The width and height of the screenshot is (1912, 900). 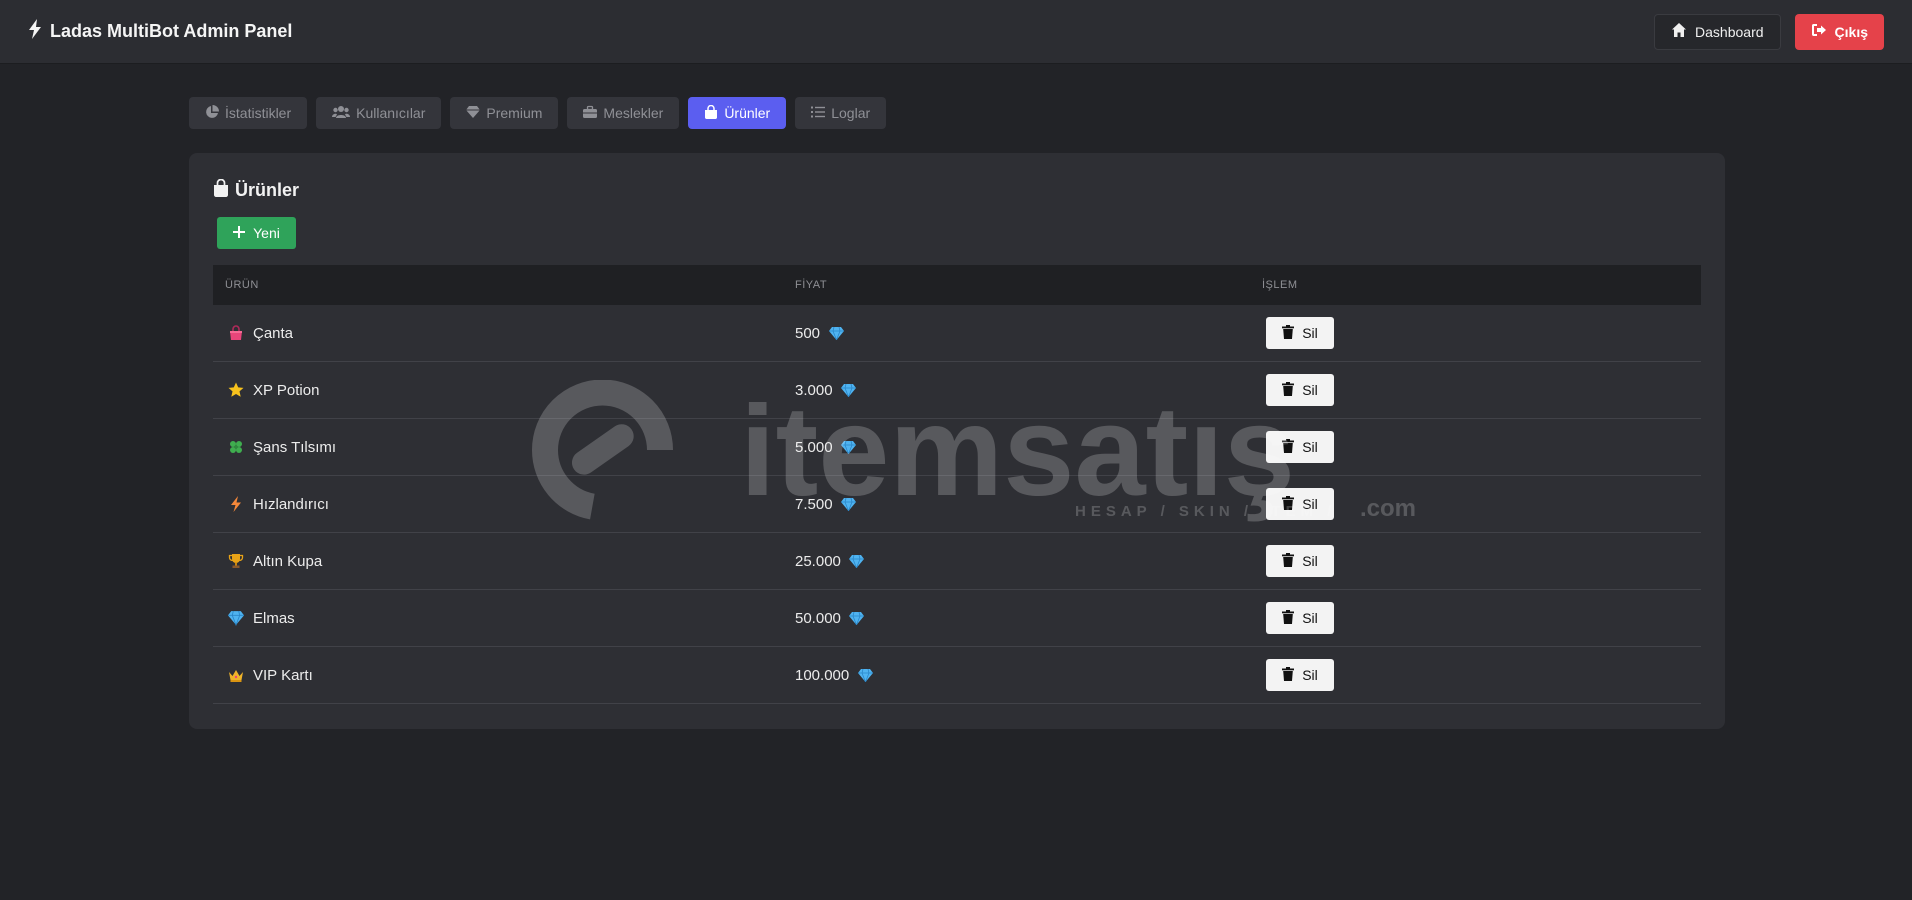 I want to click on logout-button: Çıkış, so click(x=1839, y=31).